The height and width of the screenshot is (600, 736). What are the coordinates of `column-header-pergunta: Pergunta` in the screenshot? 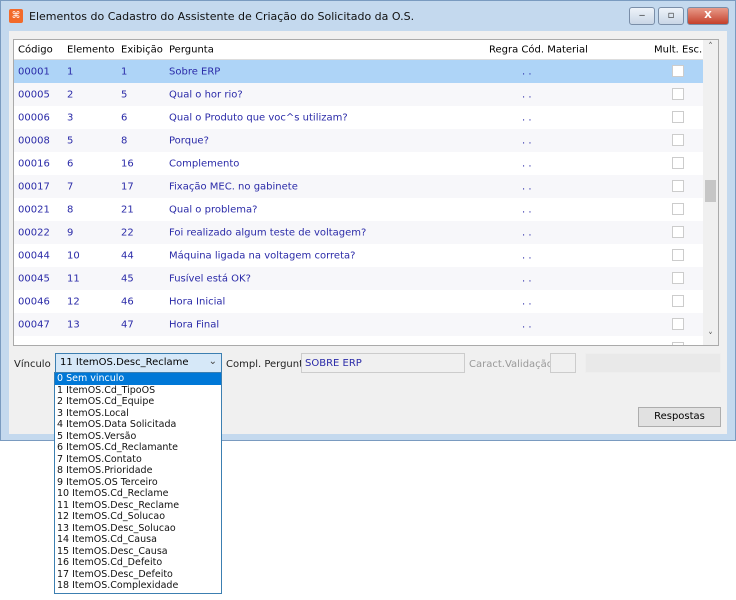 It's located at (191, 49).